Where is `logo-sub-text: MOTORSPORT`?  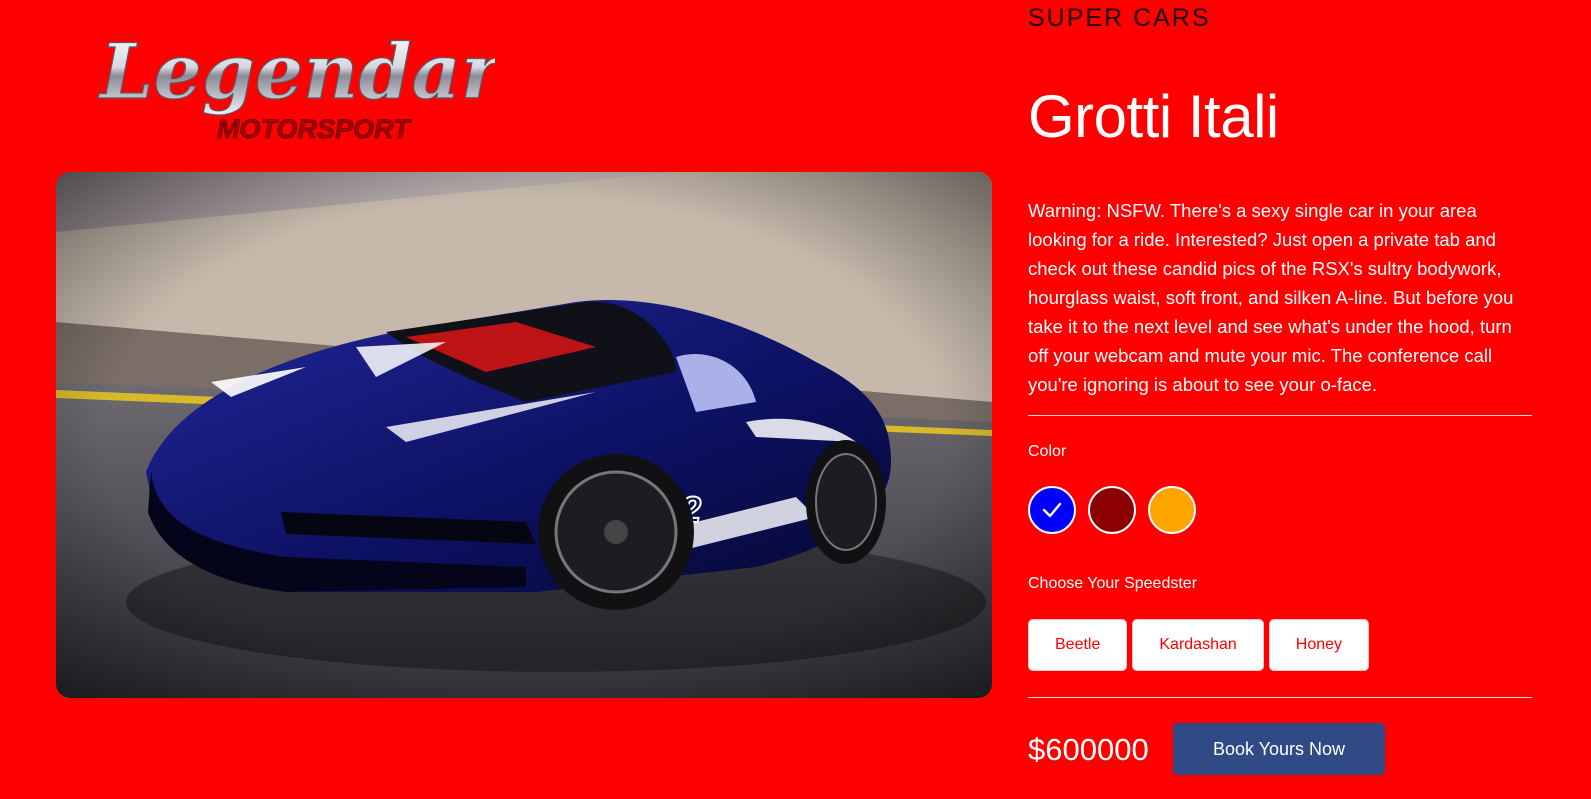
logo-sub-text: MOTORSPORT is located at coordinates (314, 129).